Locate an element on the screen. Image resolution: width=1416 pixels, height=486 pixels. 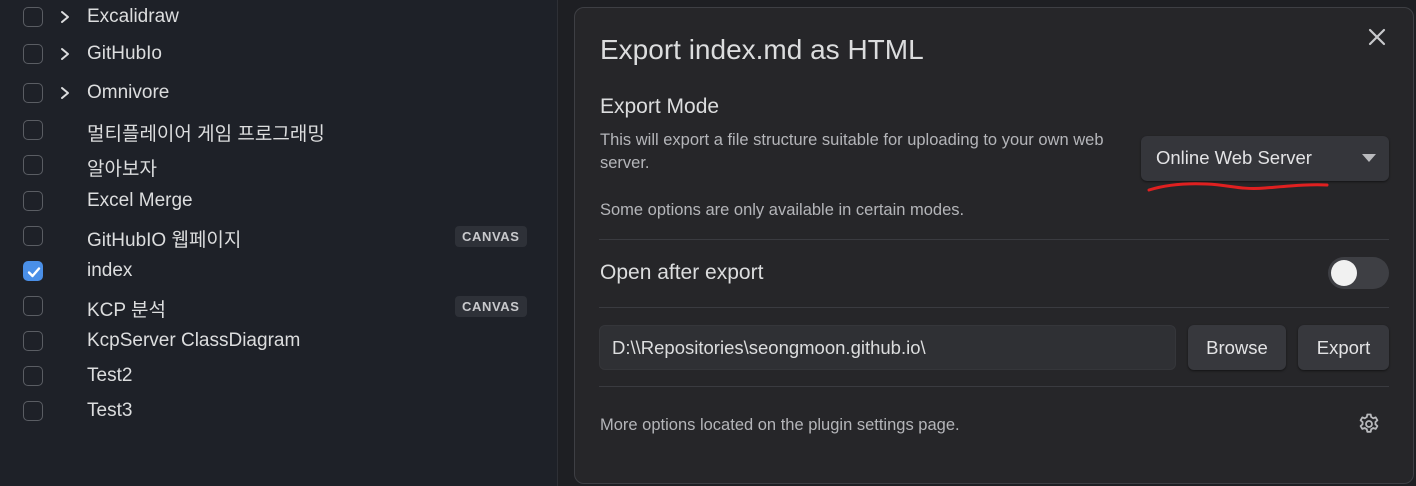
browse-button: Browse is located at coordinates (1237, 347).